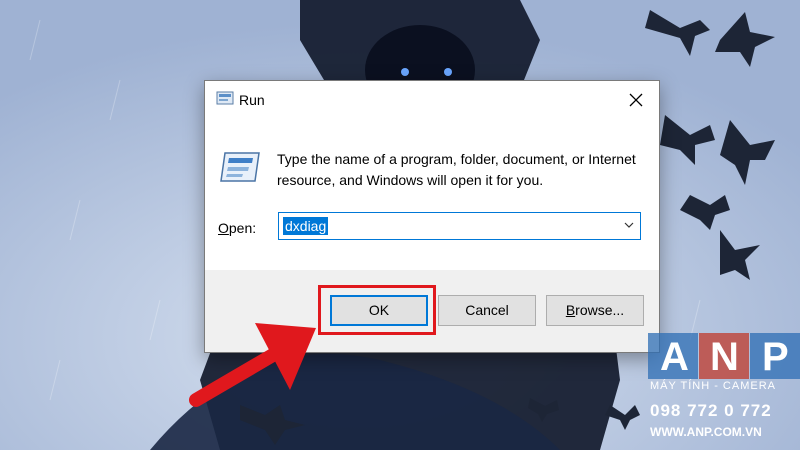  What do you see at coordinates (713, 386) in the screenshot?
I see `watermark-subtitle: MÁY TÍNH - CAMERA` at bounding box center [713, 386].